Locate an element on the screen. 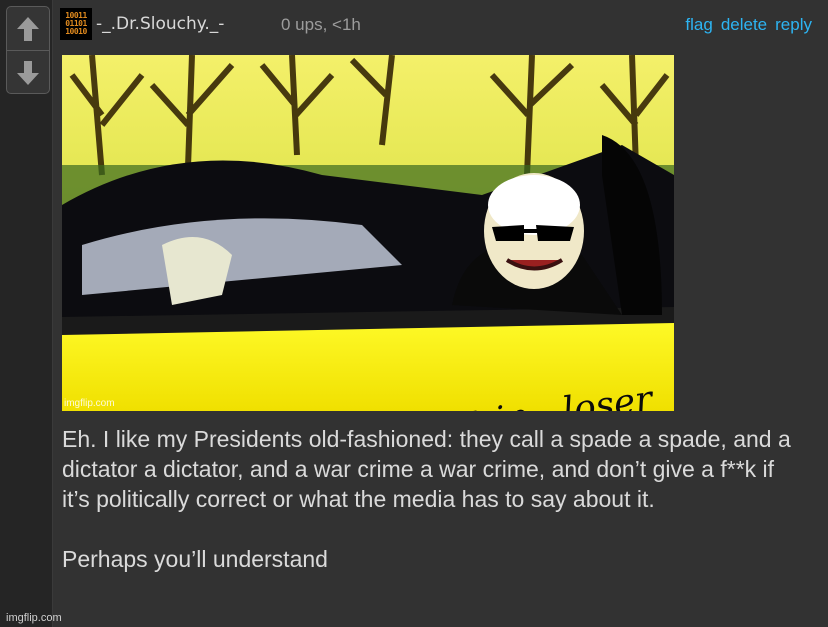 This screenshot has width=828, height=627. post-meta: 0 ups, <1h is located at coordinates (321, 24).